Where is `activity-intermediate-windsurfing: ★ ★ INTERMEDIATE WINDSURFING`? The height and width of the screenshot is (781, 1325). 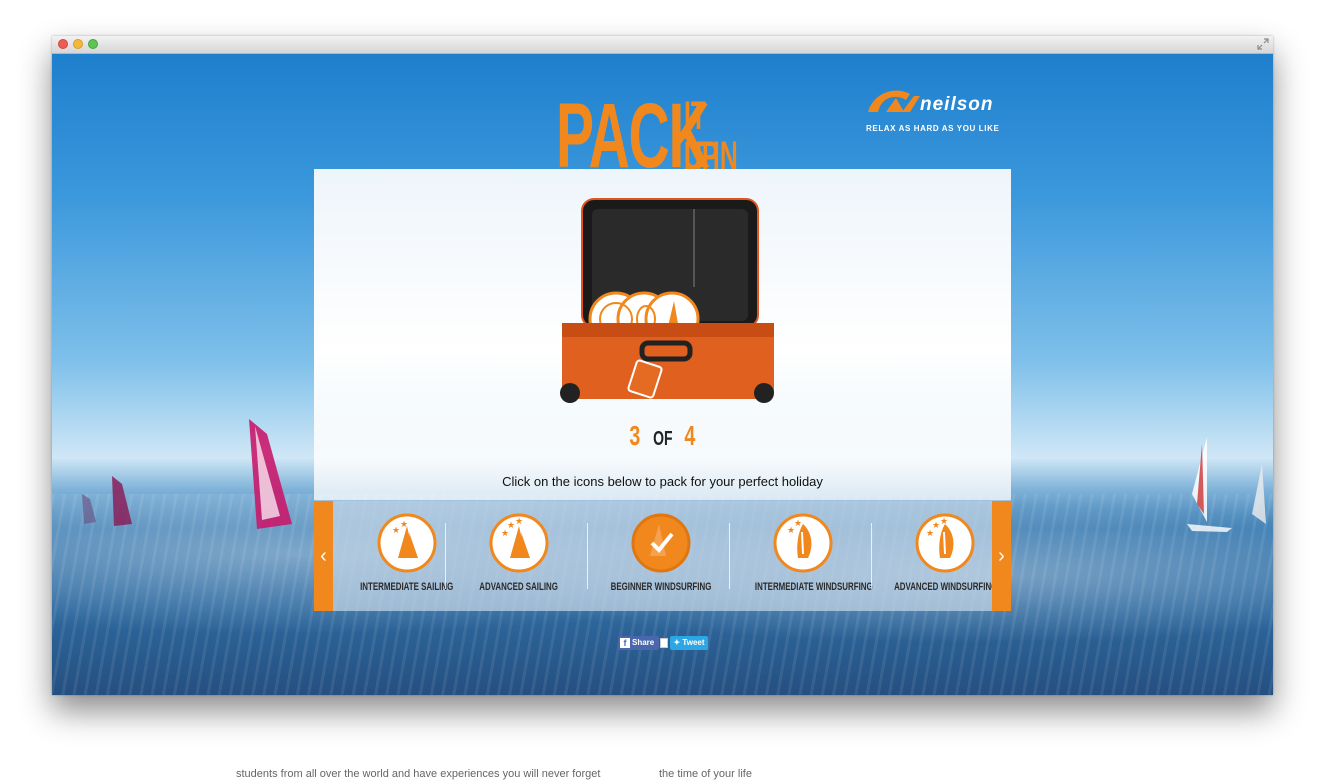
activity-intermediate-windsurfing: ★ ★ INTERMEDIATE WINDSURFING is located at coordinates (803, 556).